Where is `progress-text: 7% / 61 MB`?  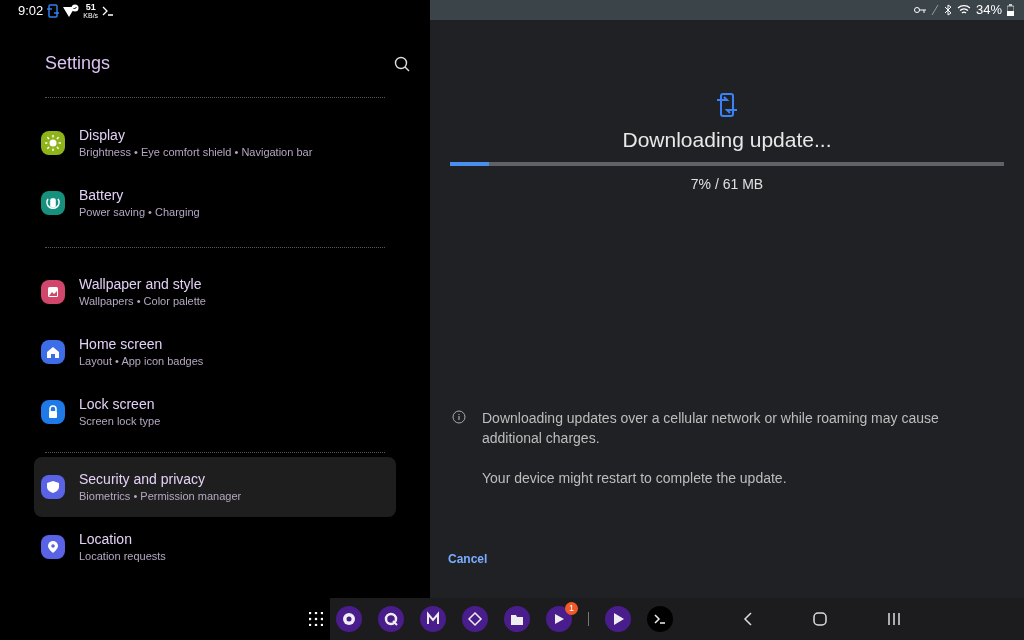 progress-text: 7% / 61 MB is located at coordinates (727, 184).